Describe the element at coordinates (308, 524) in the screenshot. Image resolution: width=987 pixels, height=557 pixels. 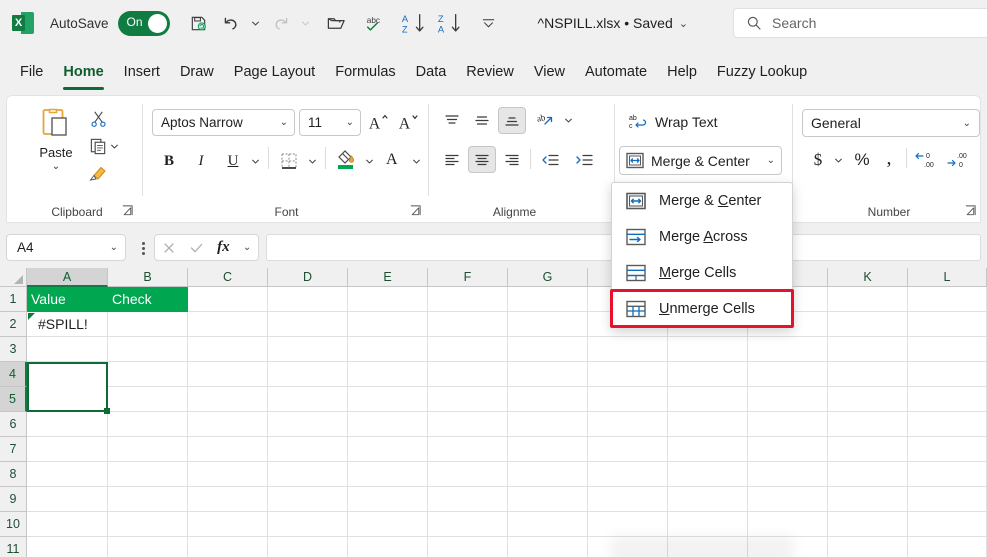
I see `cell-D10` at that location.